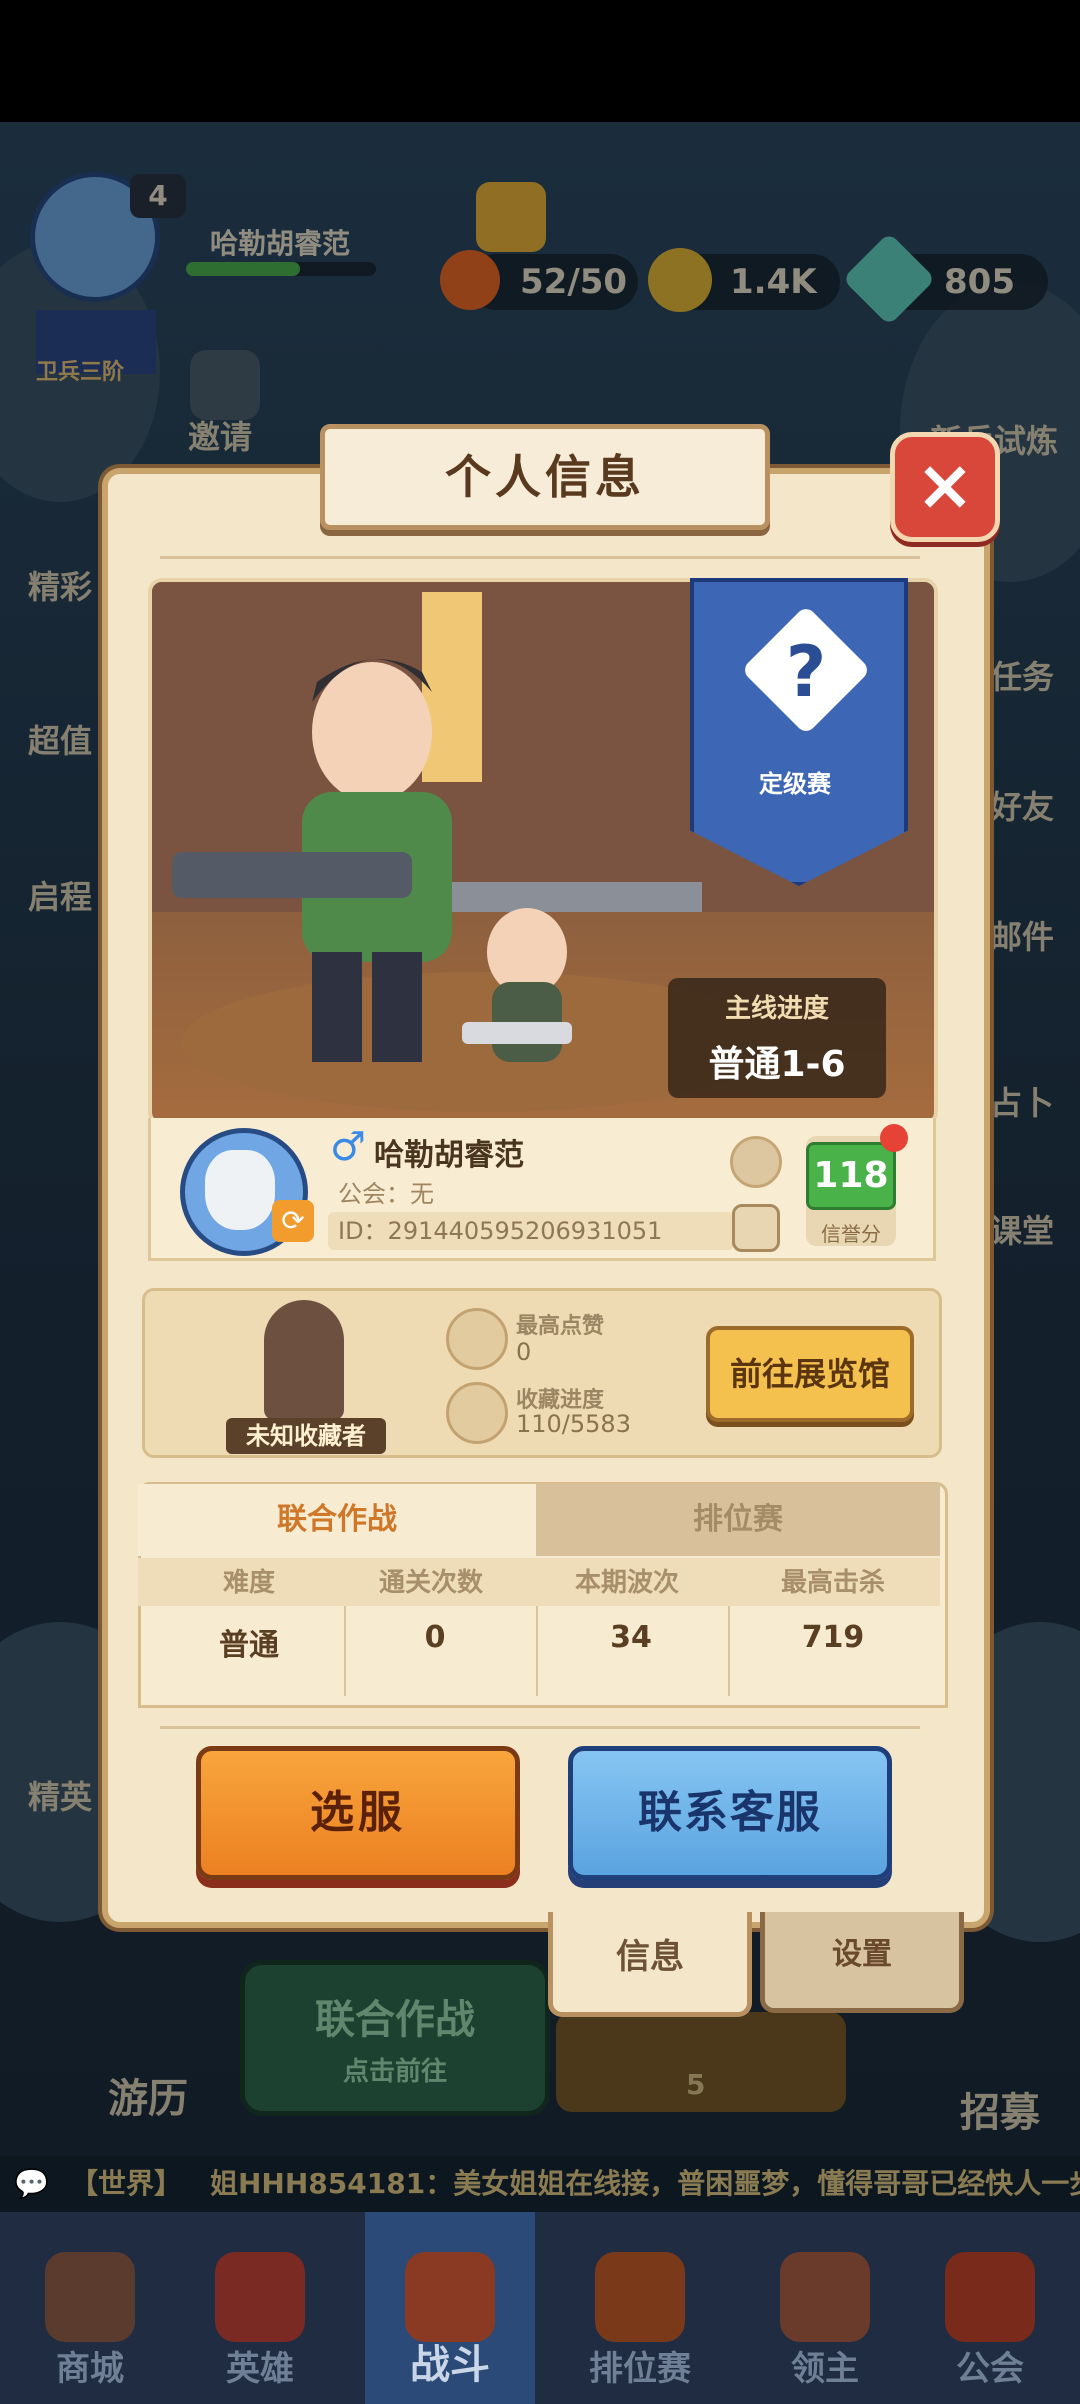 Image resolution: width=1080 pixels, height=2404 pixels. I want to click on credit-score-box: 118 信誉分, so click(851, 1191).